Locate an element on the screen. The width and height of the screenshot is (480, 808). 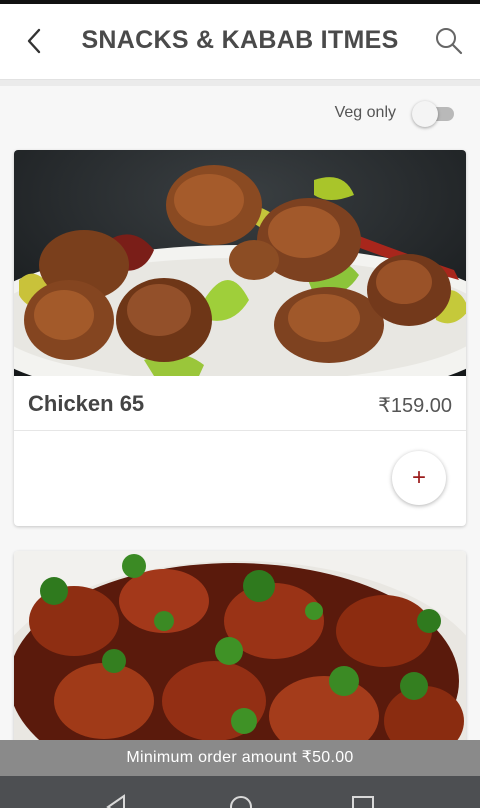
page-title: SNACKS & KABAB ITMES is located at coordinates (240, 40).